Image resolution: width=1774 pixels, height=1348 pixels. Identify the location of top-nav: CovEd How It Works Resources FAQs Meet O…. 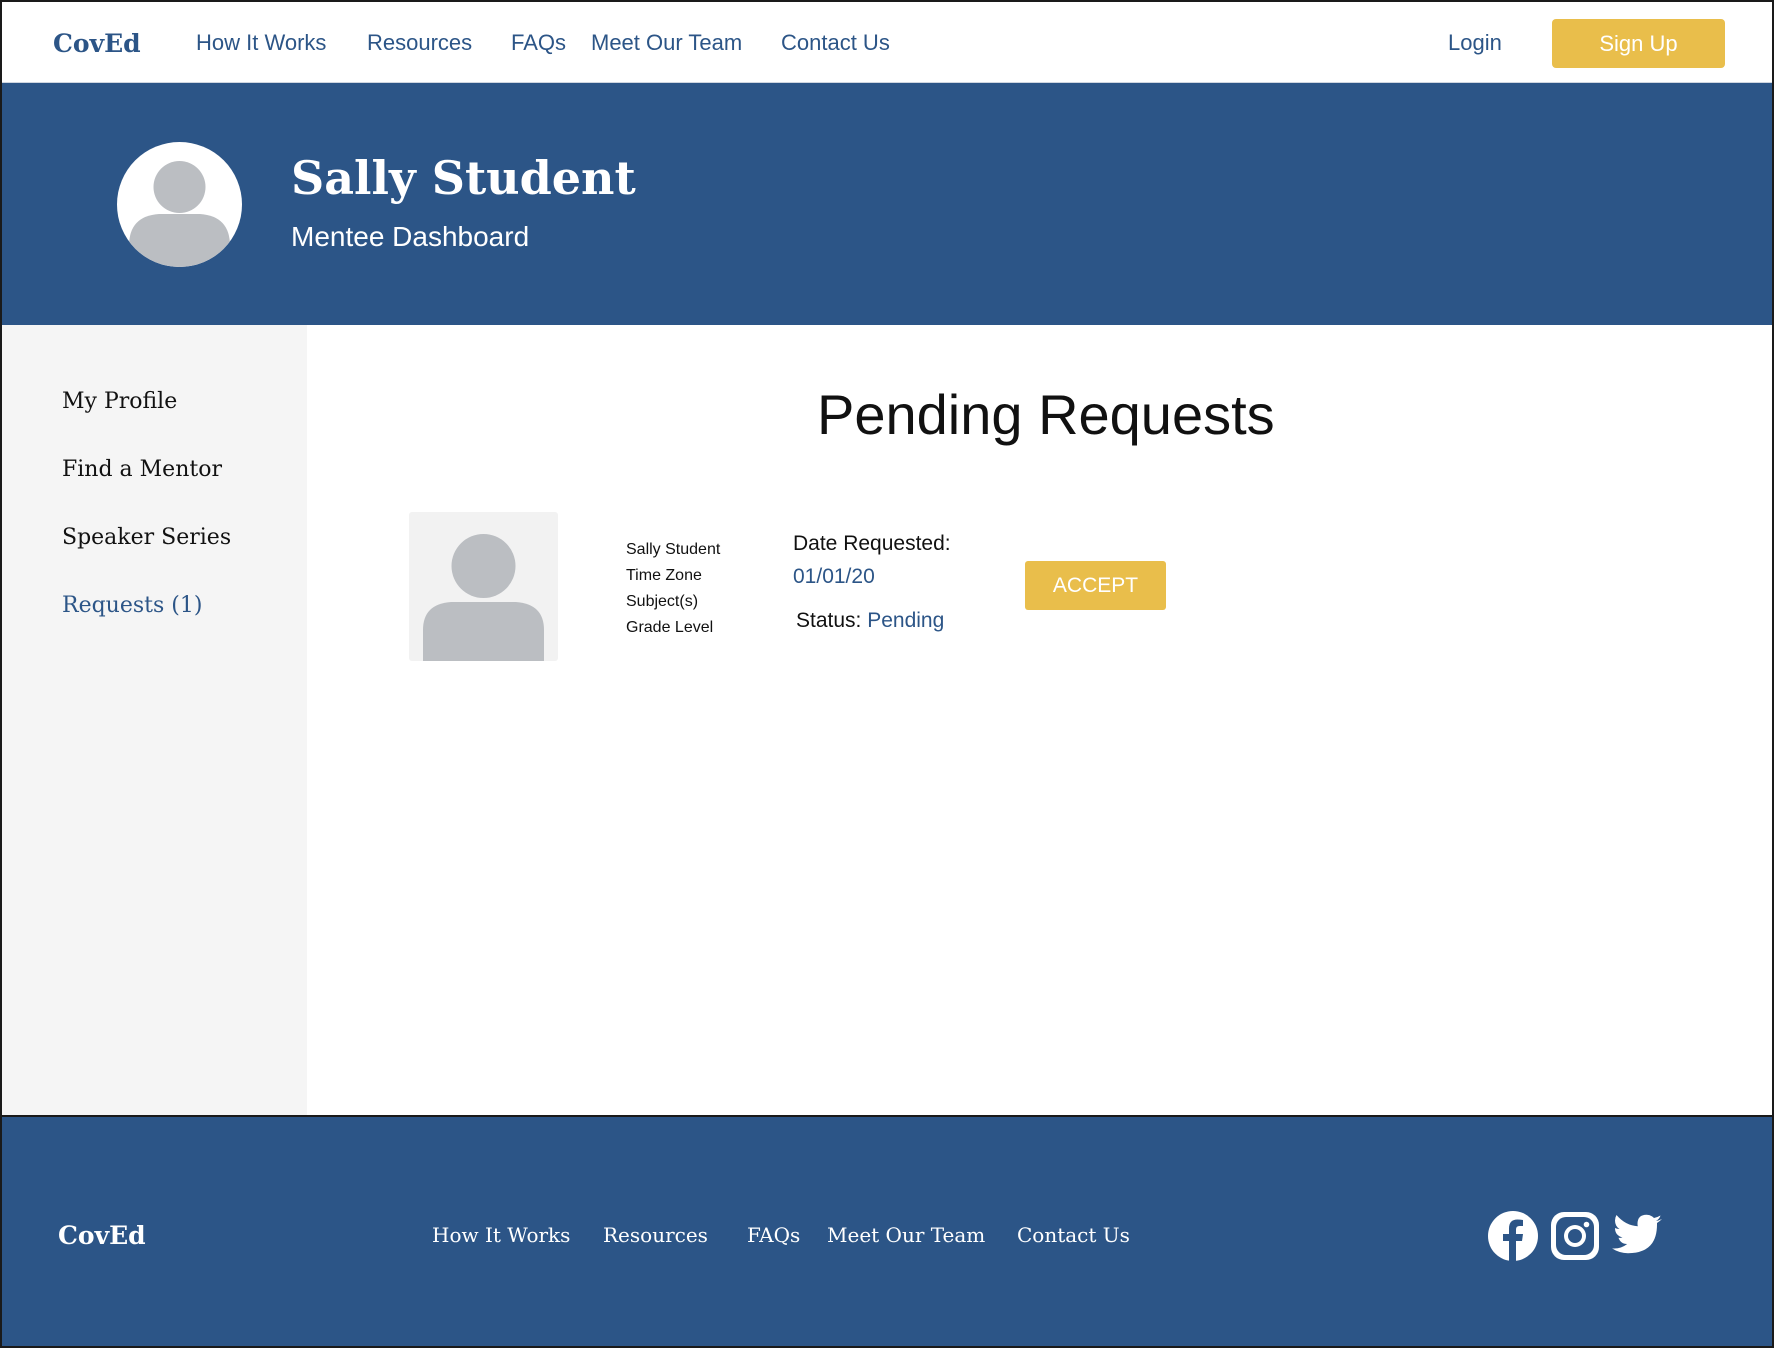
(887, 42).